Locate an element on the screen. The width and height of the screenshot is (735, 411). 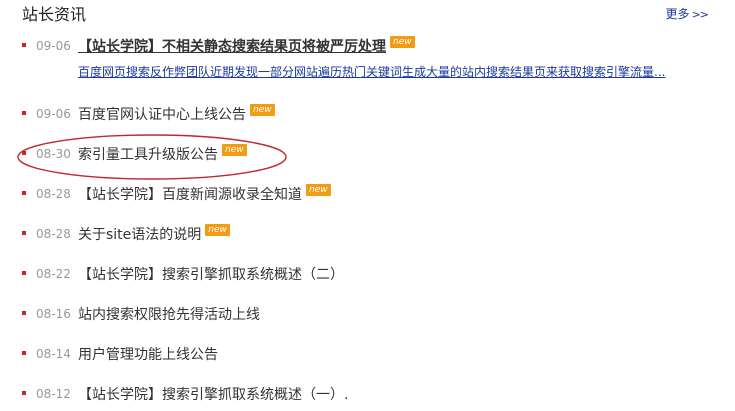
news-title-link: 关于site语法的说明 is located at coordinates (139, 234).